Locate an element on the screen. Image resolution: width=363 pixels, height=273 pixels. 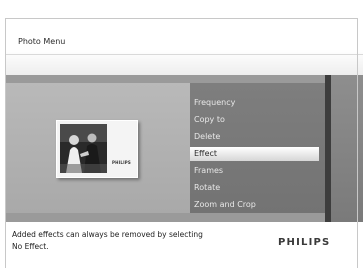
menu-item-frames: Frames is located at coordinates (208, 171).